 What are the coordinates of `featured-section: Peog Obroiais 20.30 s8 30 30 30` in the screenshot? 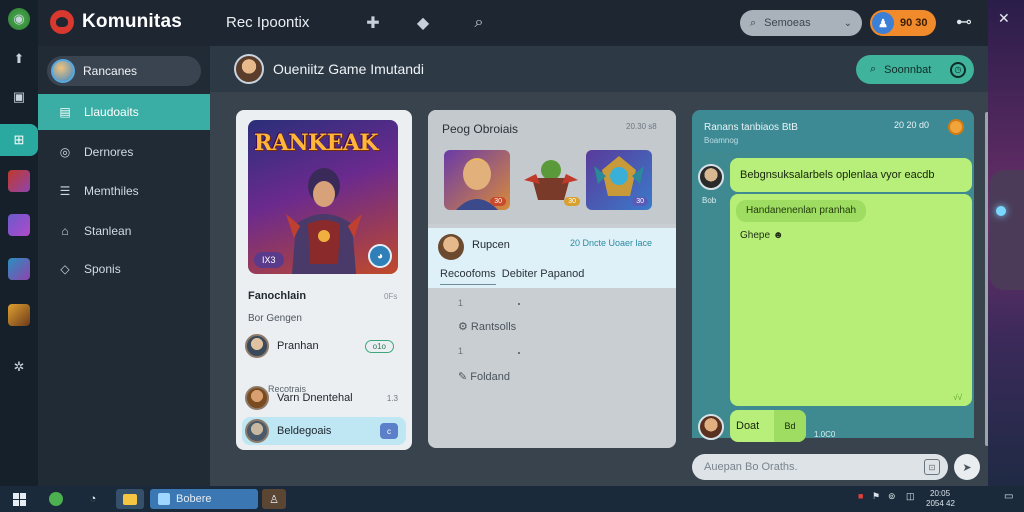 It's located at (552, 167).